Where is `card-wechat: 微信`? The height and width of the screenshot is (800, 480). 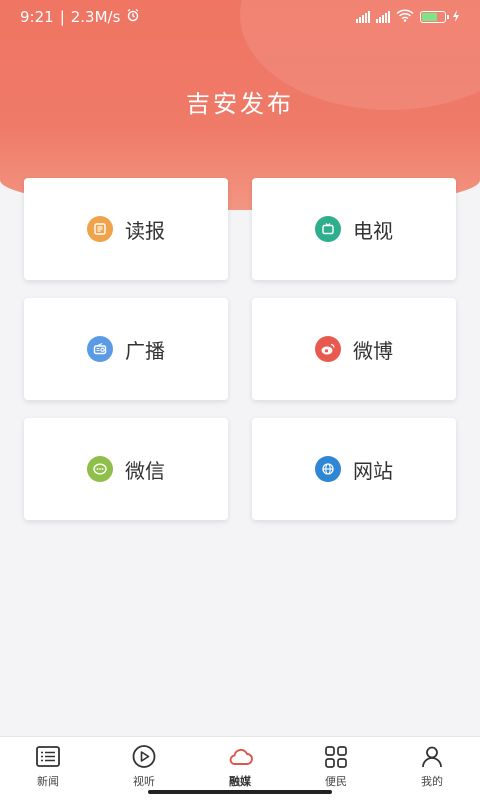 card-wechat: 微信 is located at coordinates (126, 469).